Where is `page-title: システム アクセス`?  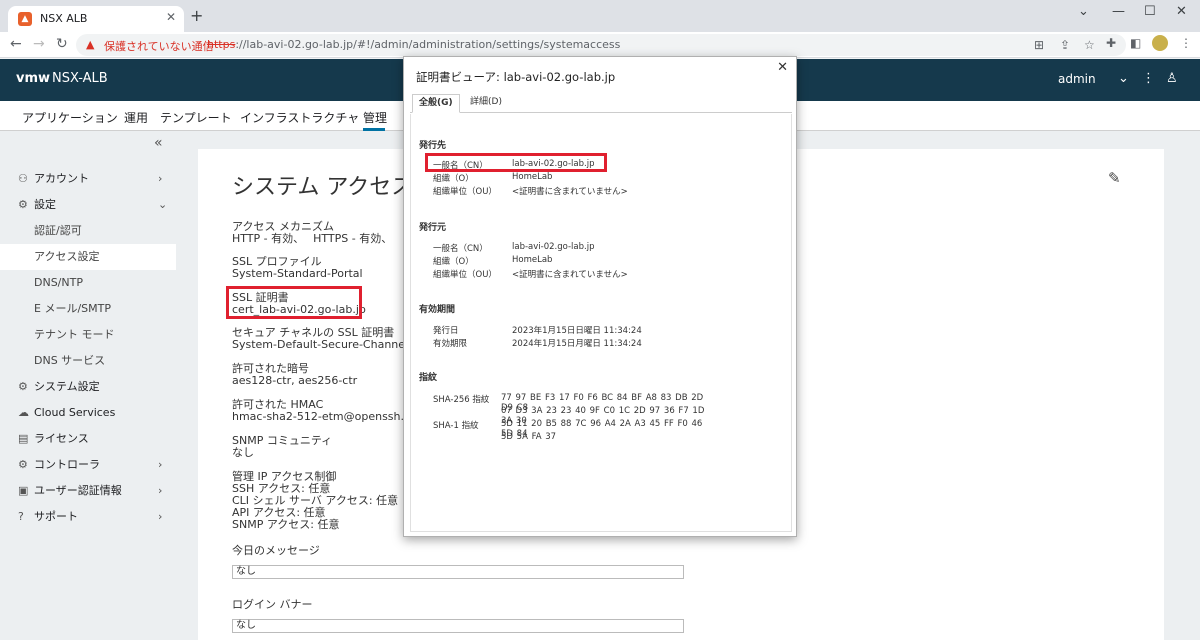 page-title: システム アクセス is located at coordinates (323, 187).